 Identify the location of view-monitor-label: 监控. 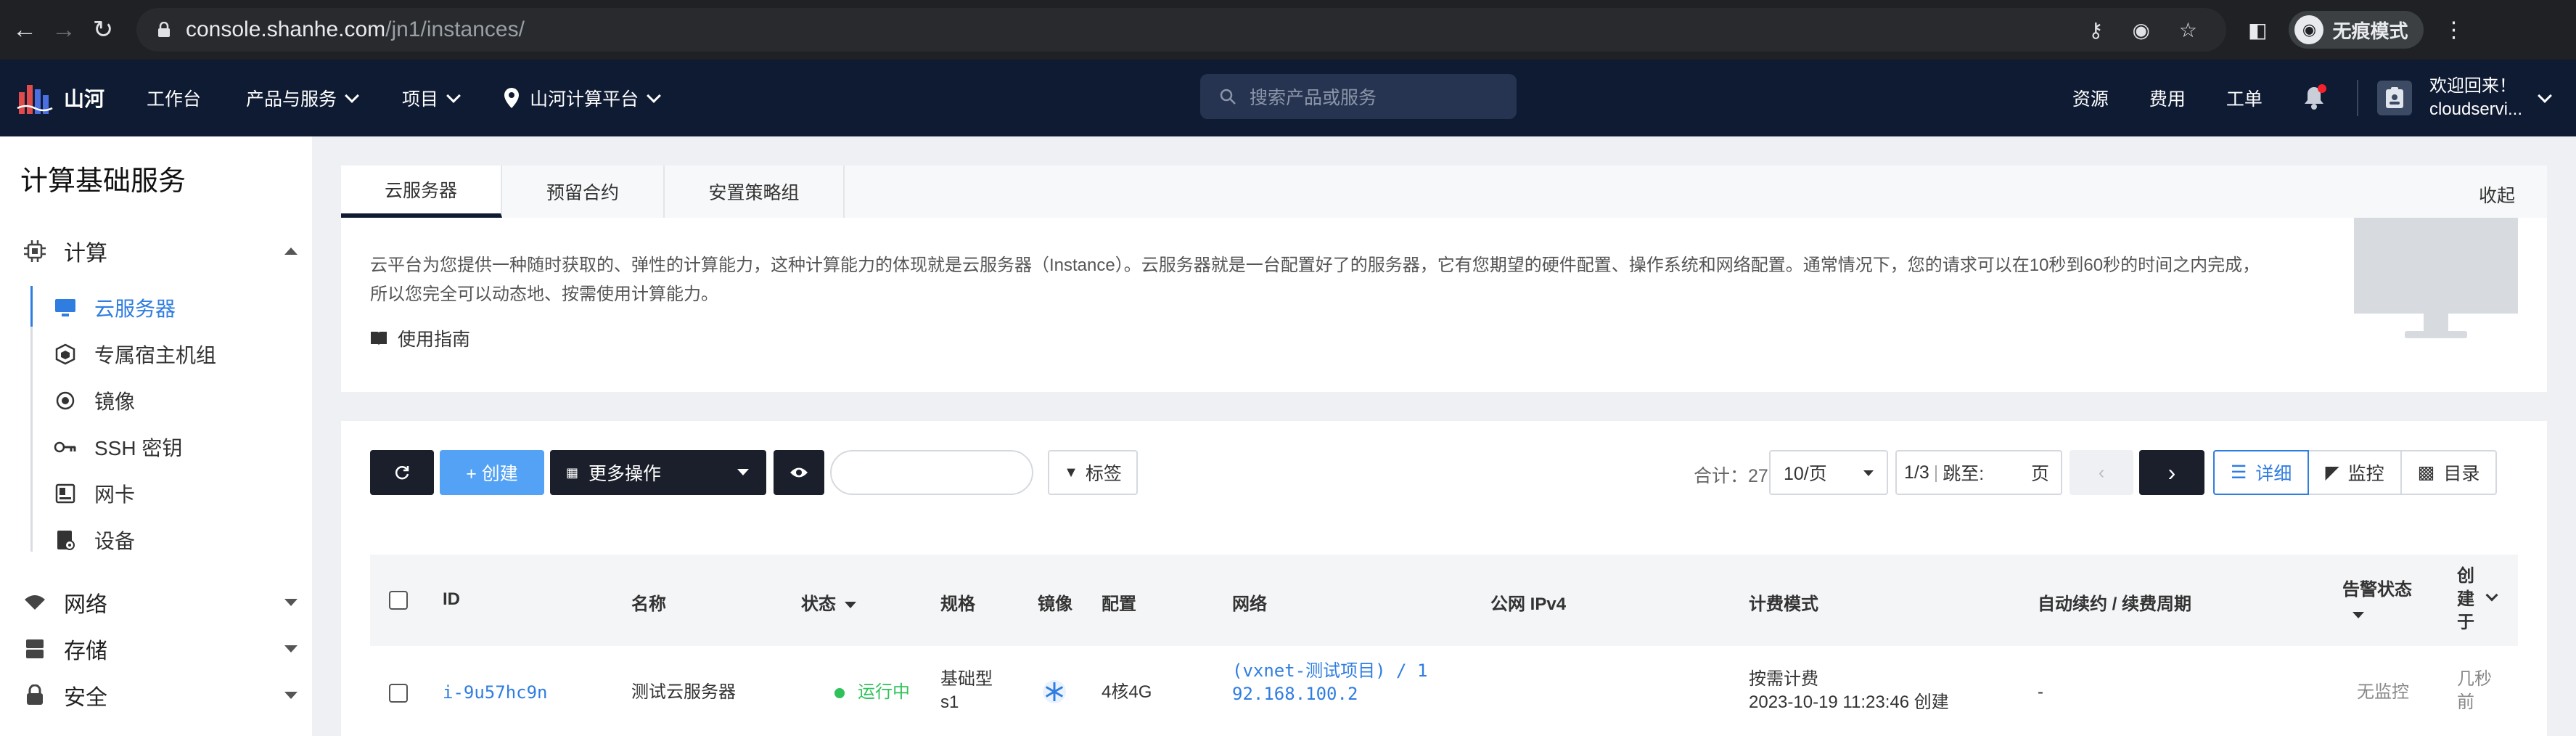
(2365, 474).